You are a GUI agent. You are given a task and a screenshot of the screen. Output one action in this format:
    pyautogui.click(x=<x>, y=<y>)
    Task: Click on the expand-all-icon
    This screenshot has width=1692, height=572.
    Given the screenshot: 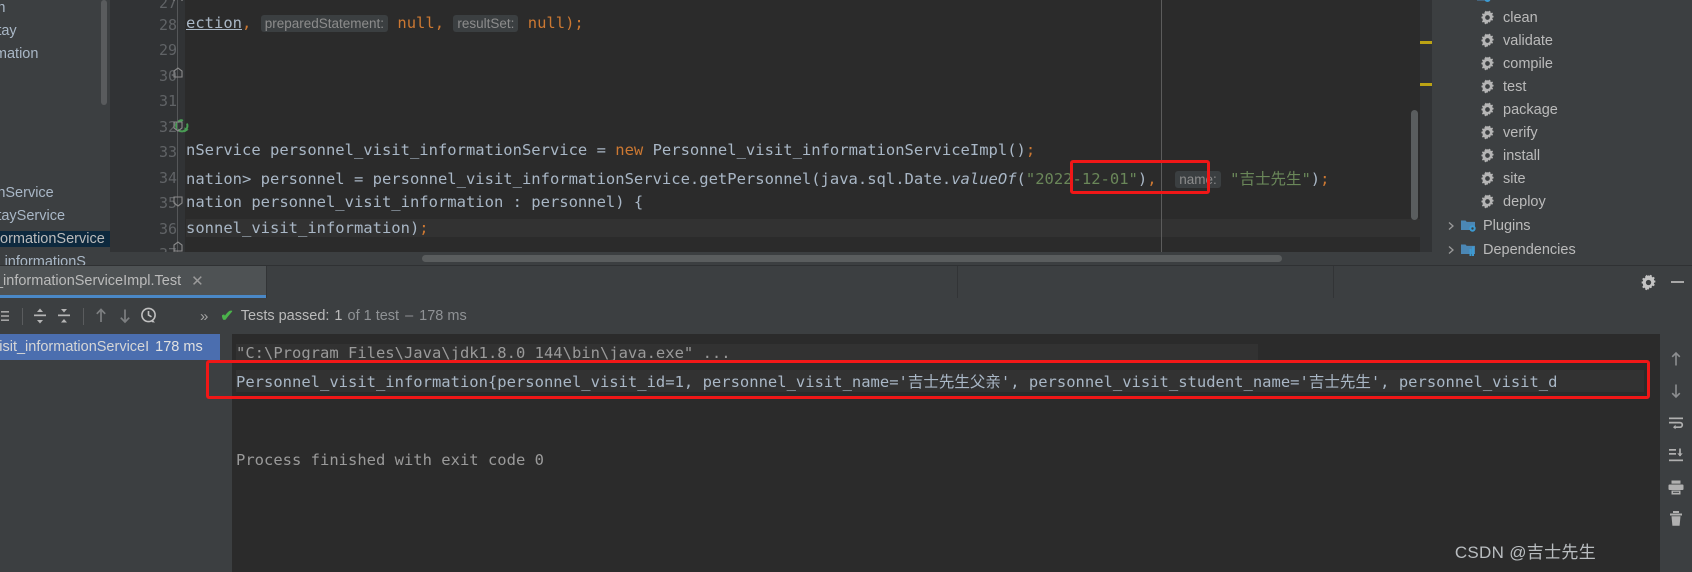 What is the action you would take?
    pyautogui.click(x=40, y=316)
    